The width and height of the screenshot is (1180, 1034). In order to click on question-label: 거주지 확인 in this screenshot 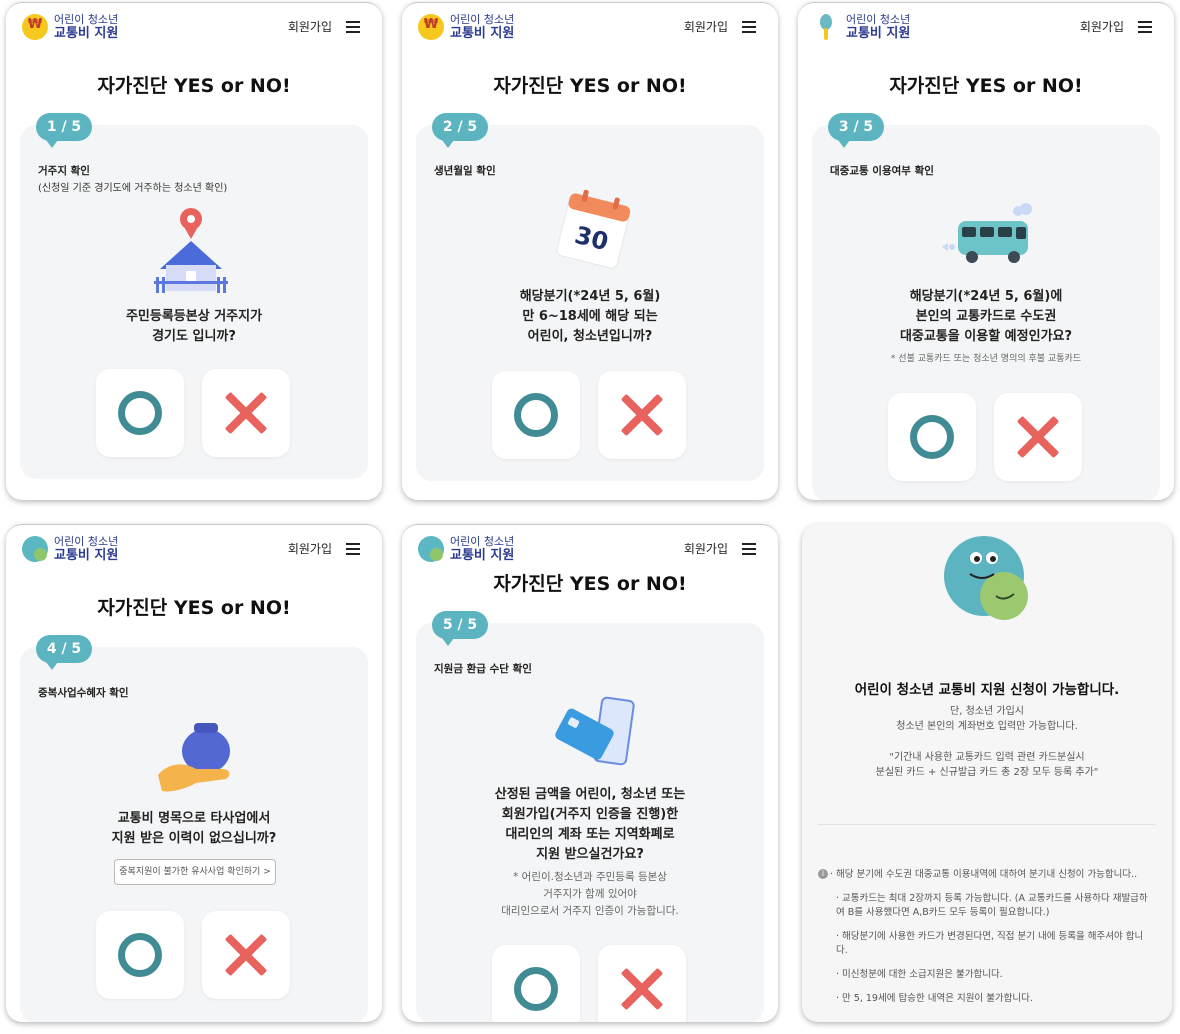, I will do `click(64, 171)`.